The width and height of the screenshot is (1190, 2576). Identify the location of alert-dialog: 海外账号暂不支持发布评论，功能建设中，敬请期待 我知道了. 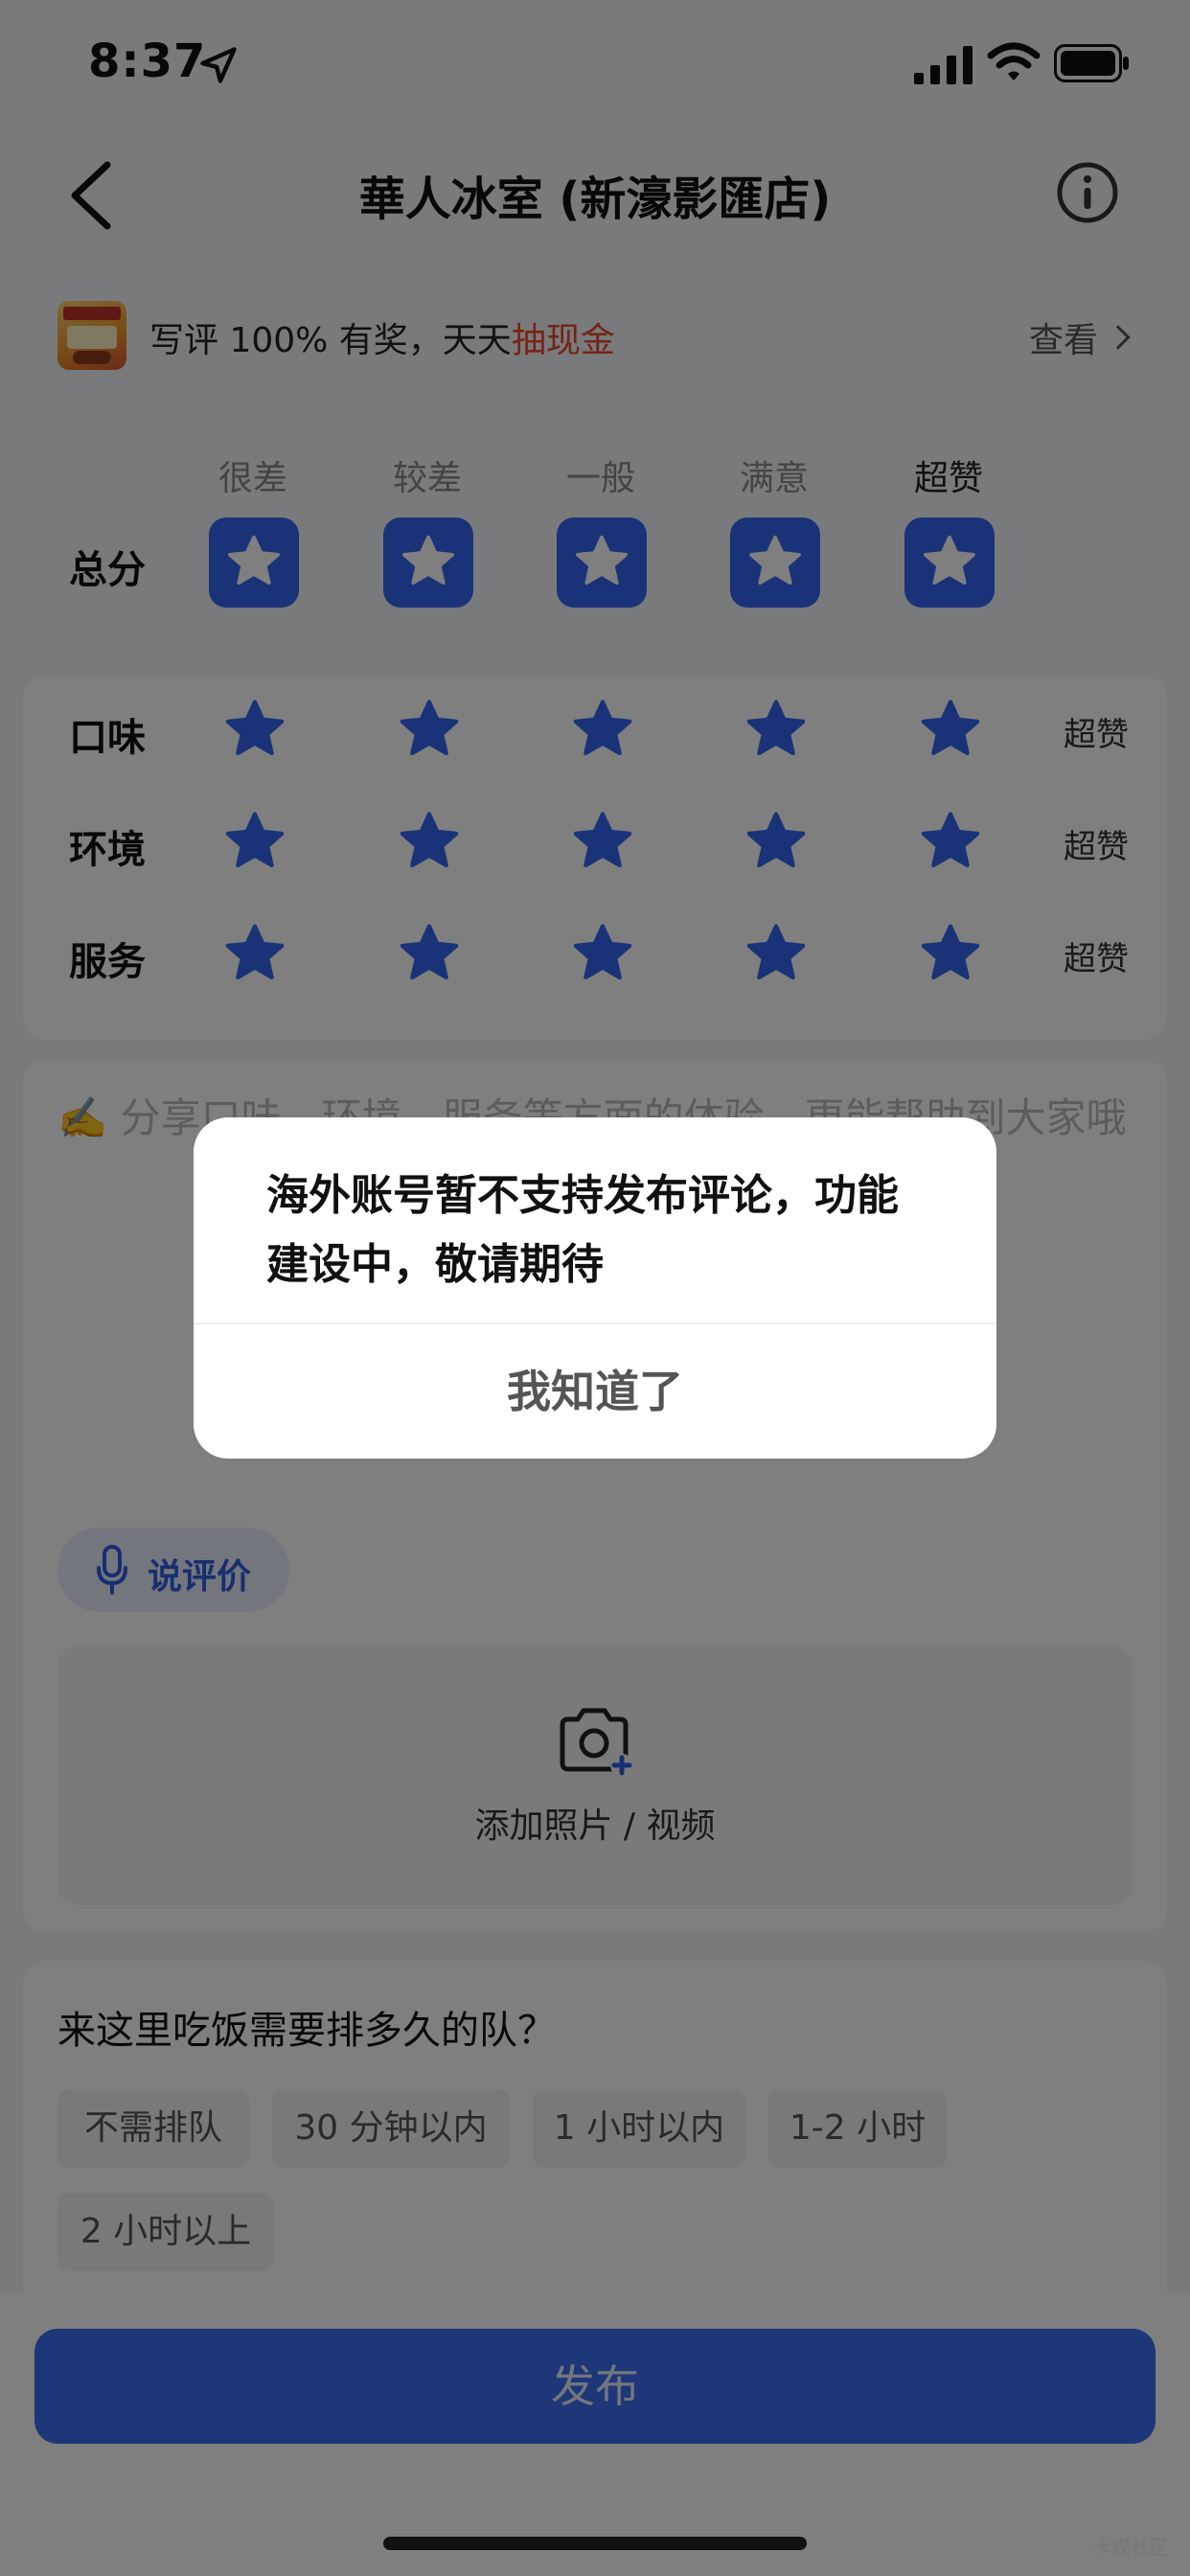
(595, 1288).